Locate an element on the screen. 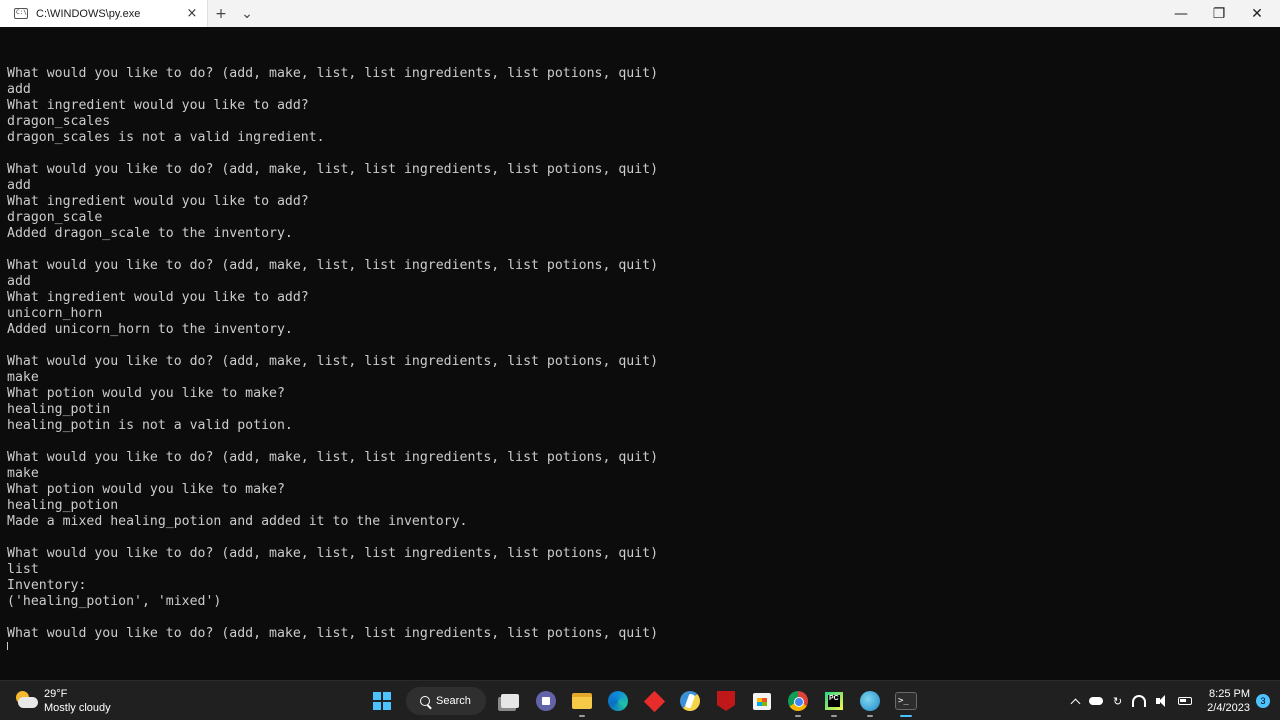 This screenshot has width=1280, height=720. teams-icon is located at coordinates (546, 701).